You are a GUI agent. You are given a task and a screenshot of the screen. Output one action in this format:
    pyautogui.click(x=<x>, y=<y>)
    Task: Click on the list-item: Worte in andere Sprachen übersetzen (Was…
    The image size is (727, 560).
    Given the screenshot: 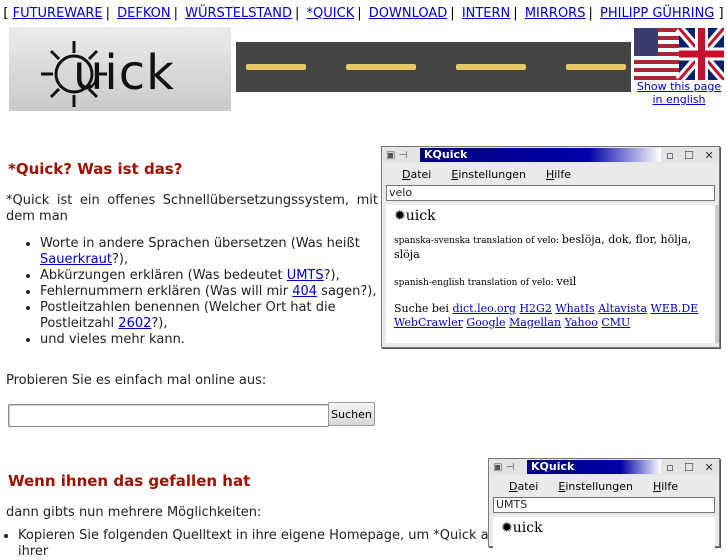 What is the action you would take?
    pyautogui.click(x=210, y=252)
    